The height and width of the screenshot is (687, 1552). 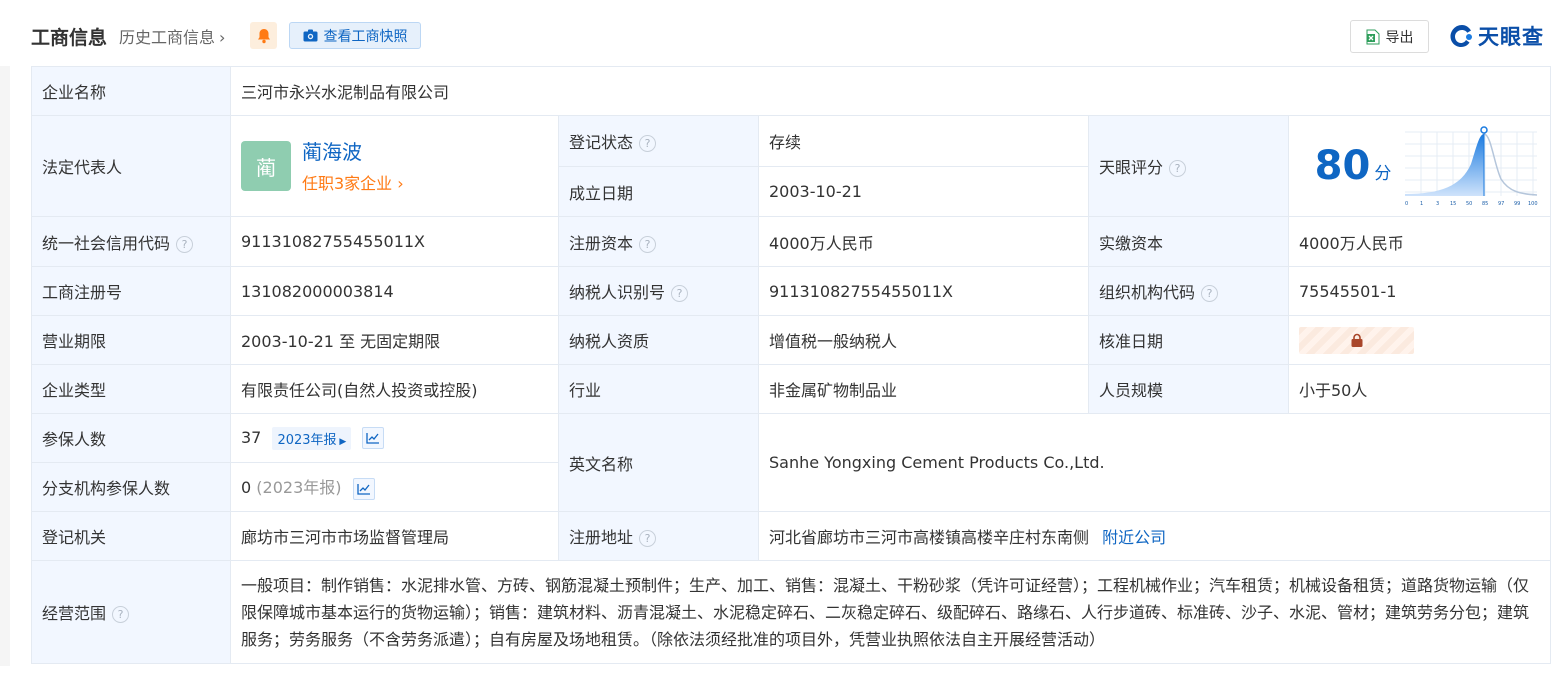 I want to click on left-gutter, so click(x=5, y=366).